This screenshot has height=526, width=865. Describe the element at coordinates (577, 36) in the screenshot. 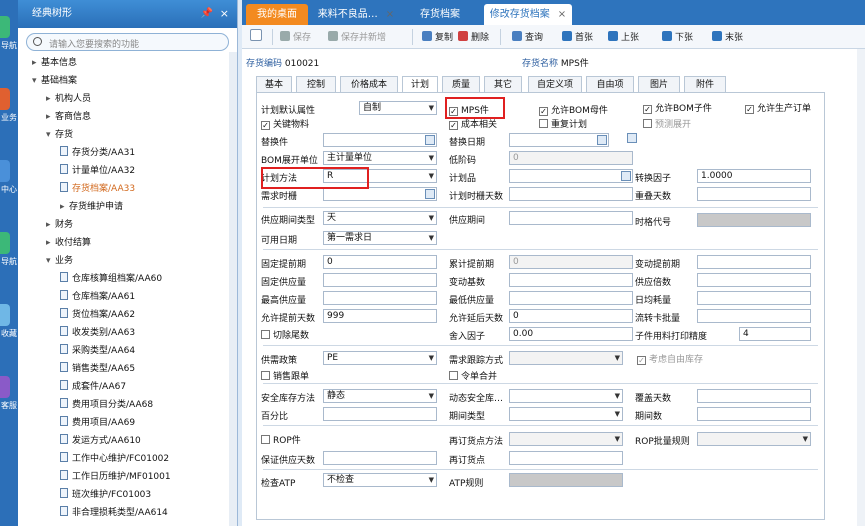

I see `toolbar-button-5: 首张` at that location.